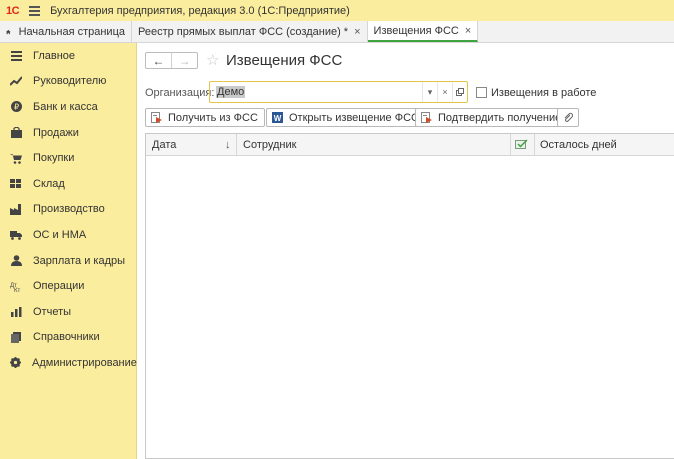  I want to click on notices-in-work-checkbox, so click(481, 92).